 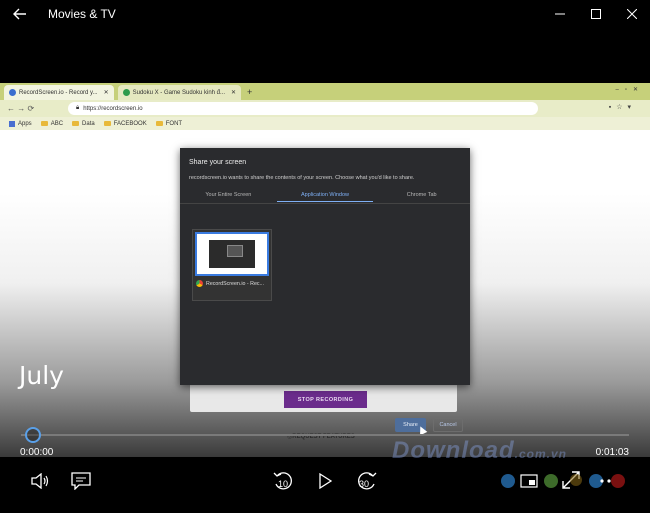 What do you see at coordinates (88, 123) in the screenshot?
I see `bookmark-label: Data` at bounding box center [88, 123].